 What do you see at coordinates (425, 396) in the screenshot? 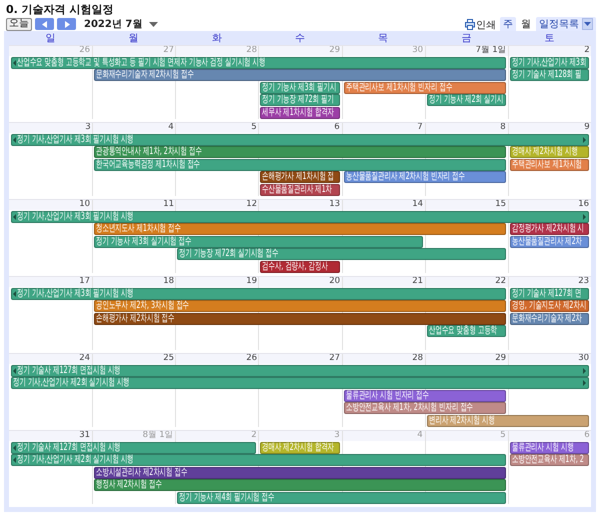
I see `event-bar: 물류관리사 시험 빈자리 접수` at bounding box center [425, 396].